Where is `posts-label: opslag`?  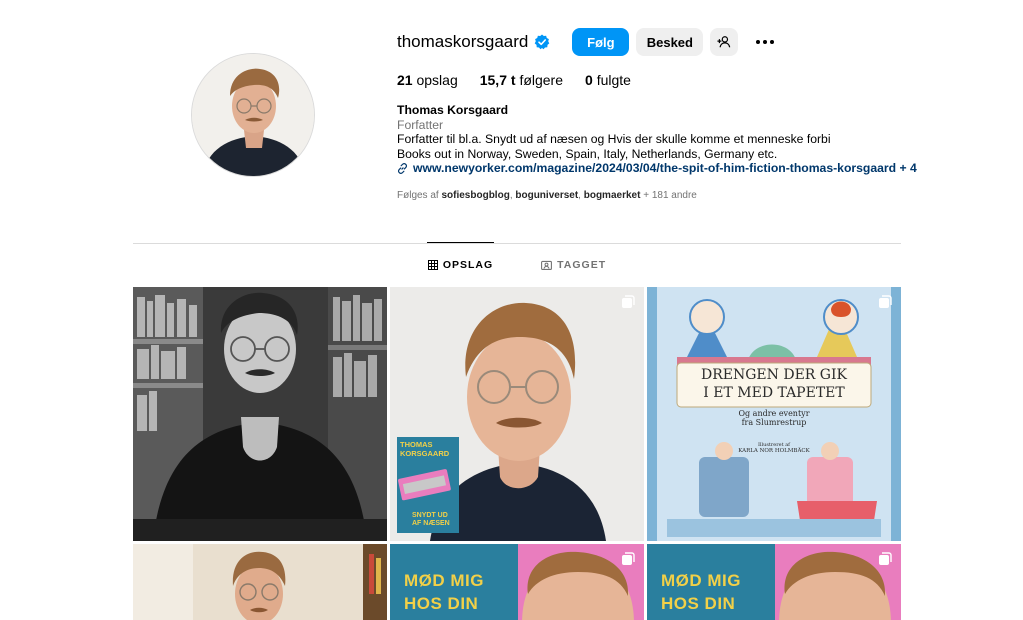 posts-label: opslag is located at coordinates (437, 80).